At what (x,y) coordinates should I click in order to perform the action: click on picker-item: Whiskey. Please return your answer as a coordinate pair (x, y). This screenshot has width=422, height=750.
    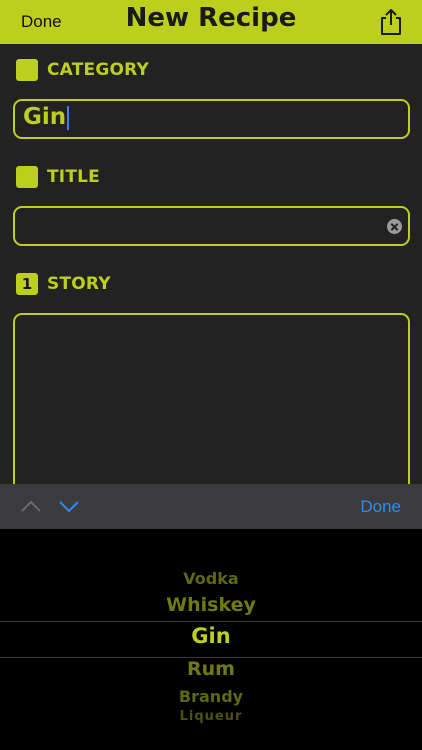
    Looking at the image, I should click on (211, 605).